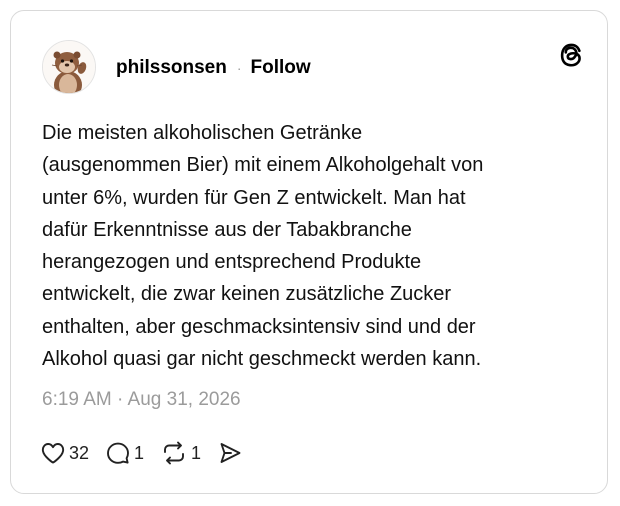 This screenshot has height=506, width=620. Describe the element at coordinates (118, 453) in the screenshot. I see `comment-icon` at that location.